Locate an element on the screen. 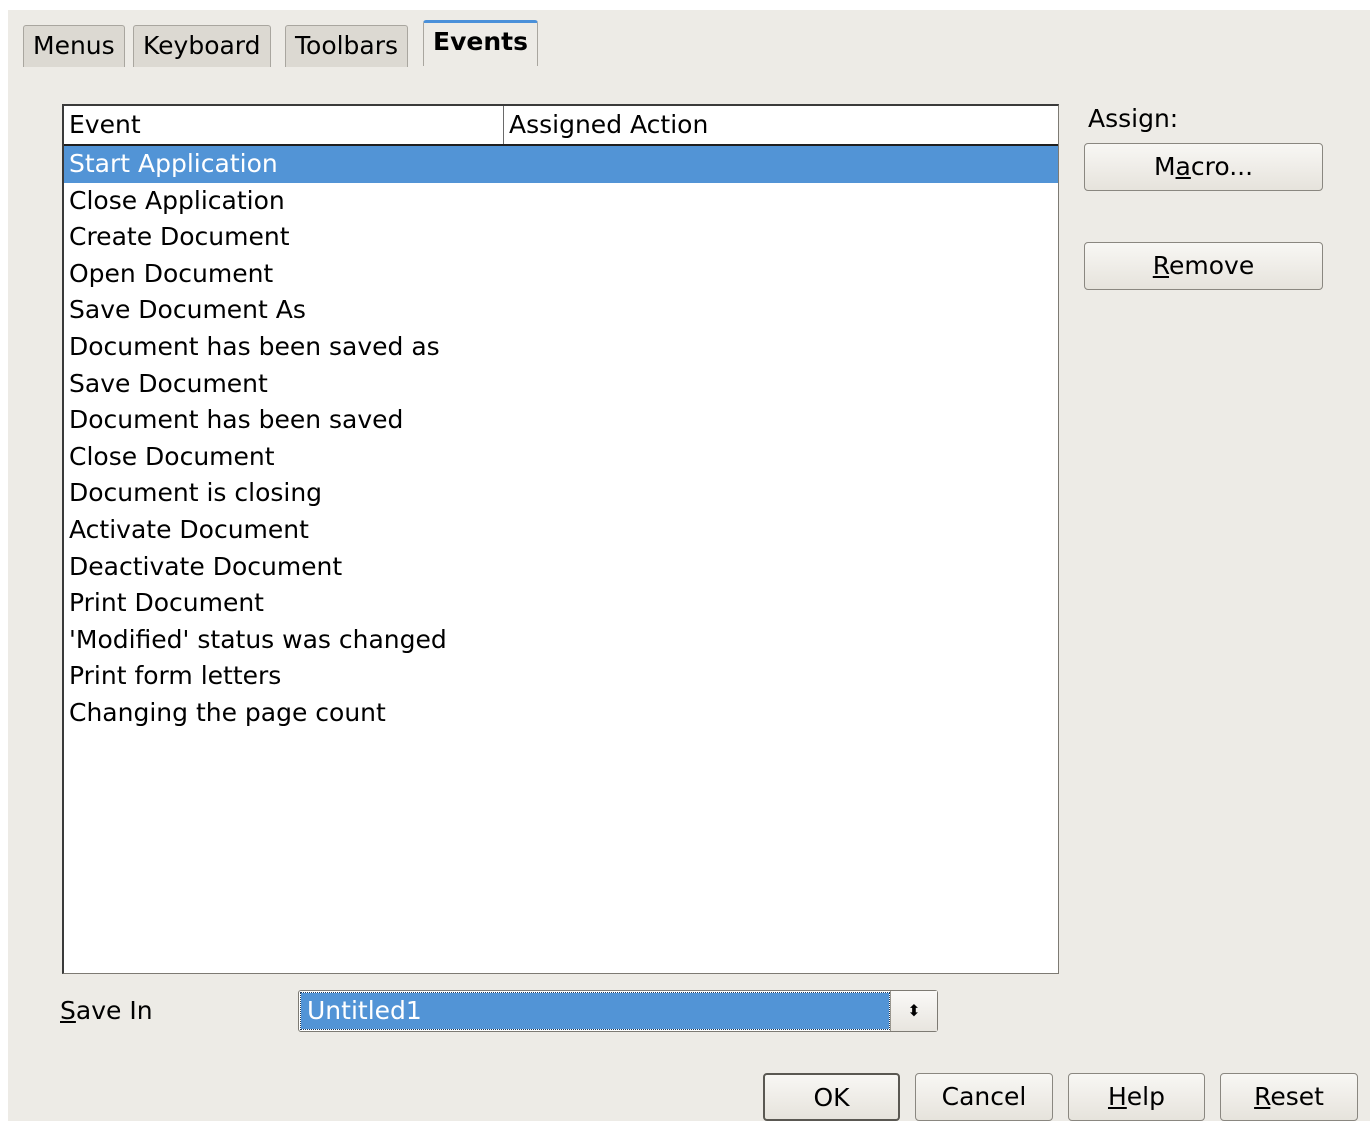 The height and width of the screenshot is (1121, 1370). event-row: Document is closing is located at coordinates (561, 493).